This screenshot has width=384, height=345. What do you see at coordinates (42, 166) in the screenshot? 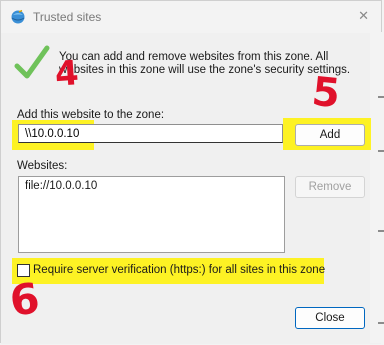
I see `websites-label: Websites:` at bounding box center [42, 166].